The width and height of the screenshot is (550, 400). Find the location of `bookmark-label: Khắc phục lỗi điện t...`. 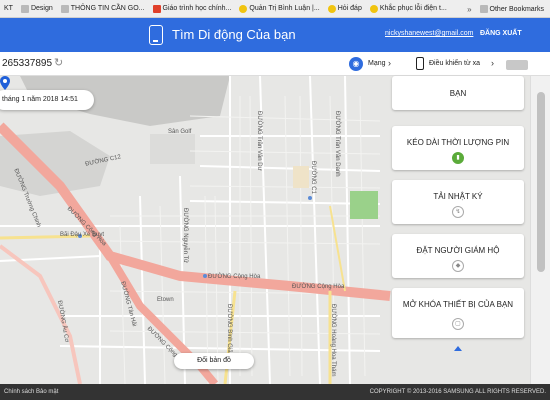

bookmark-label: Khắc phục lỗi điện t... is located at coordinates (413, 8).